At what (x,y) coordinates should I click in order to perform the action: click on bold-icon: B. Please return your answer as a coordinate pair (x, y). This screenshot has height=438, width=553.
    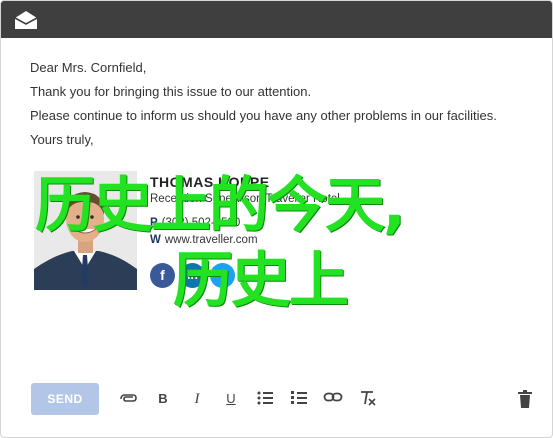
    Looking at the image, I should click on (163, 399).